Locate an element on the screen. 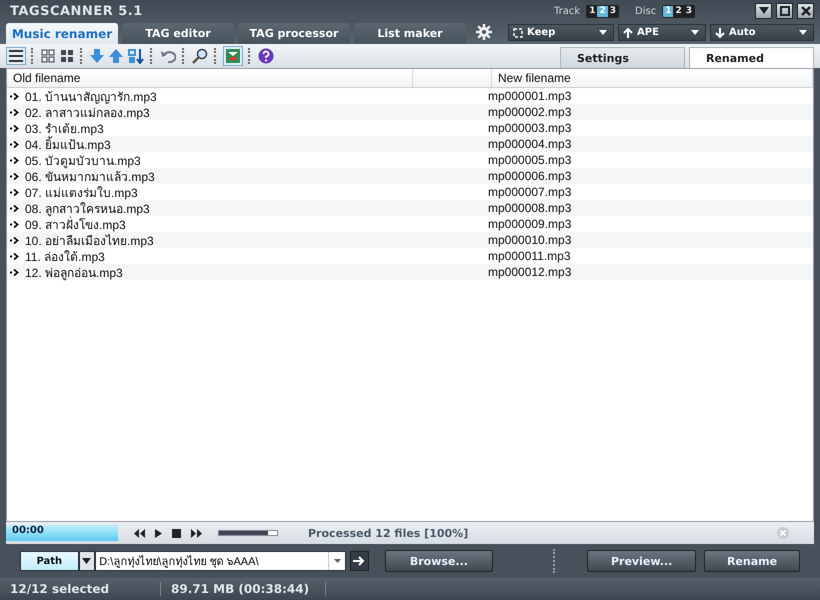  table-cell-text: mp000008.mp3 is located at coordinates (529, 208).